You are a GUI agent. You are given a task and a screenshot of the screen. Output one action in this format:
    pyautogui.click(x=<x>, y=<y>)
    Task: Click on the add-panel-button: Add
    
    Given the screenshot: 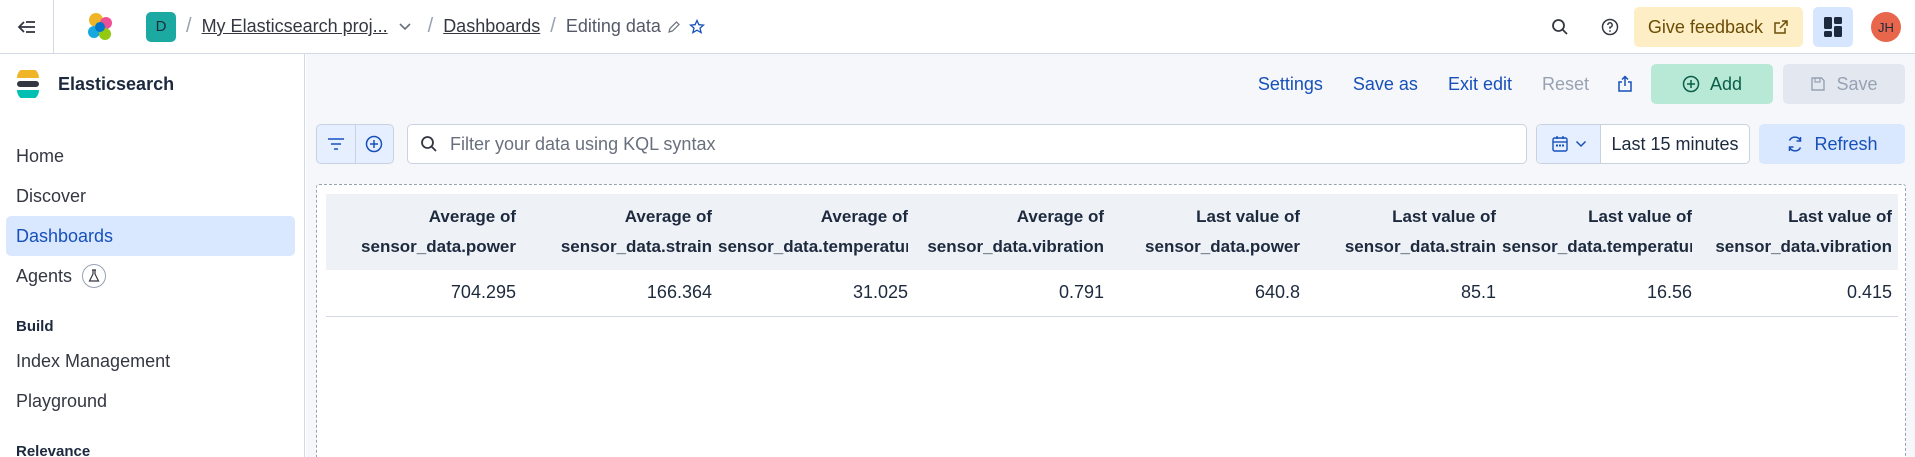 What is the action you would take?
    pyautogui.click(x=1712, y=84)
    